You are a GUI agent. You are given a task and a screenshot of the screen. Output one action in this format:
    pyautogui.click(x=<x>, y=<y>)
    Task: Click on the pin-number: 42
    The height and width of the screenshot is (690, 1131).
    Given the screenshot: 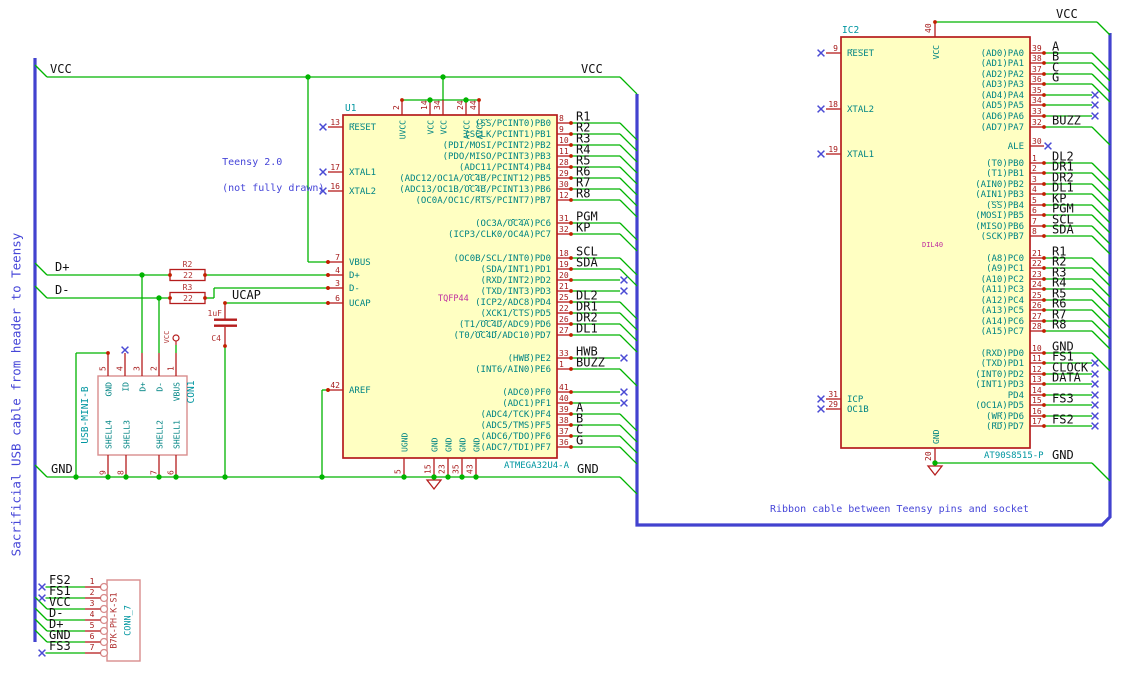 What is the action you would take?
    pyautogui.click(x=335, y=385)
    